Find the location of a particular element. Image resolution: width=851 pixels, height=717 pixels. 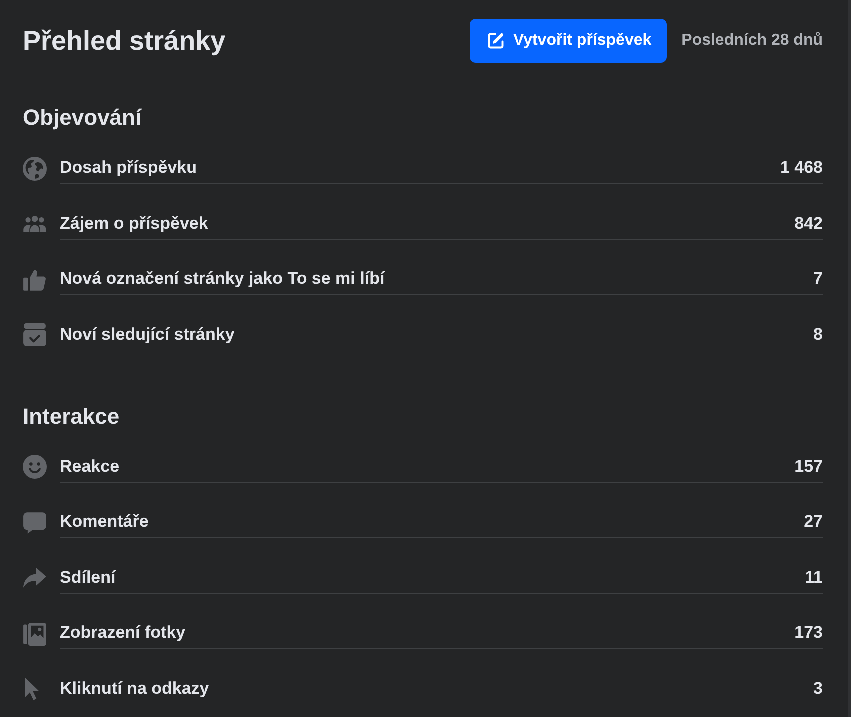

metric-value: 3 is located at coordinates (818, 688).